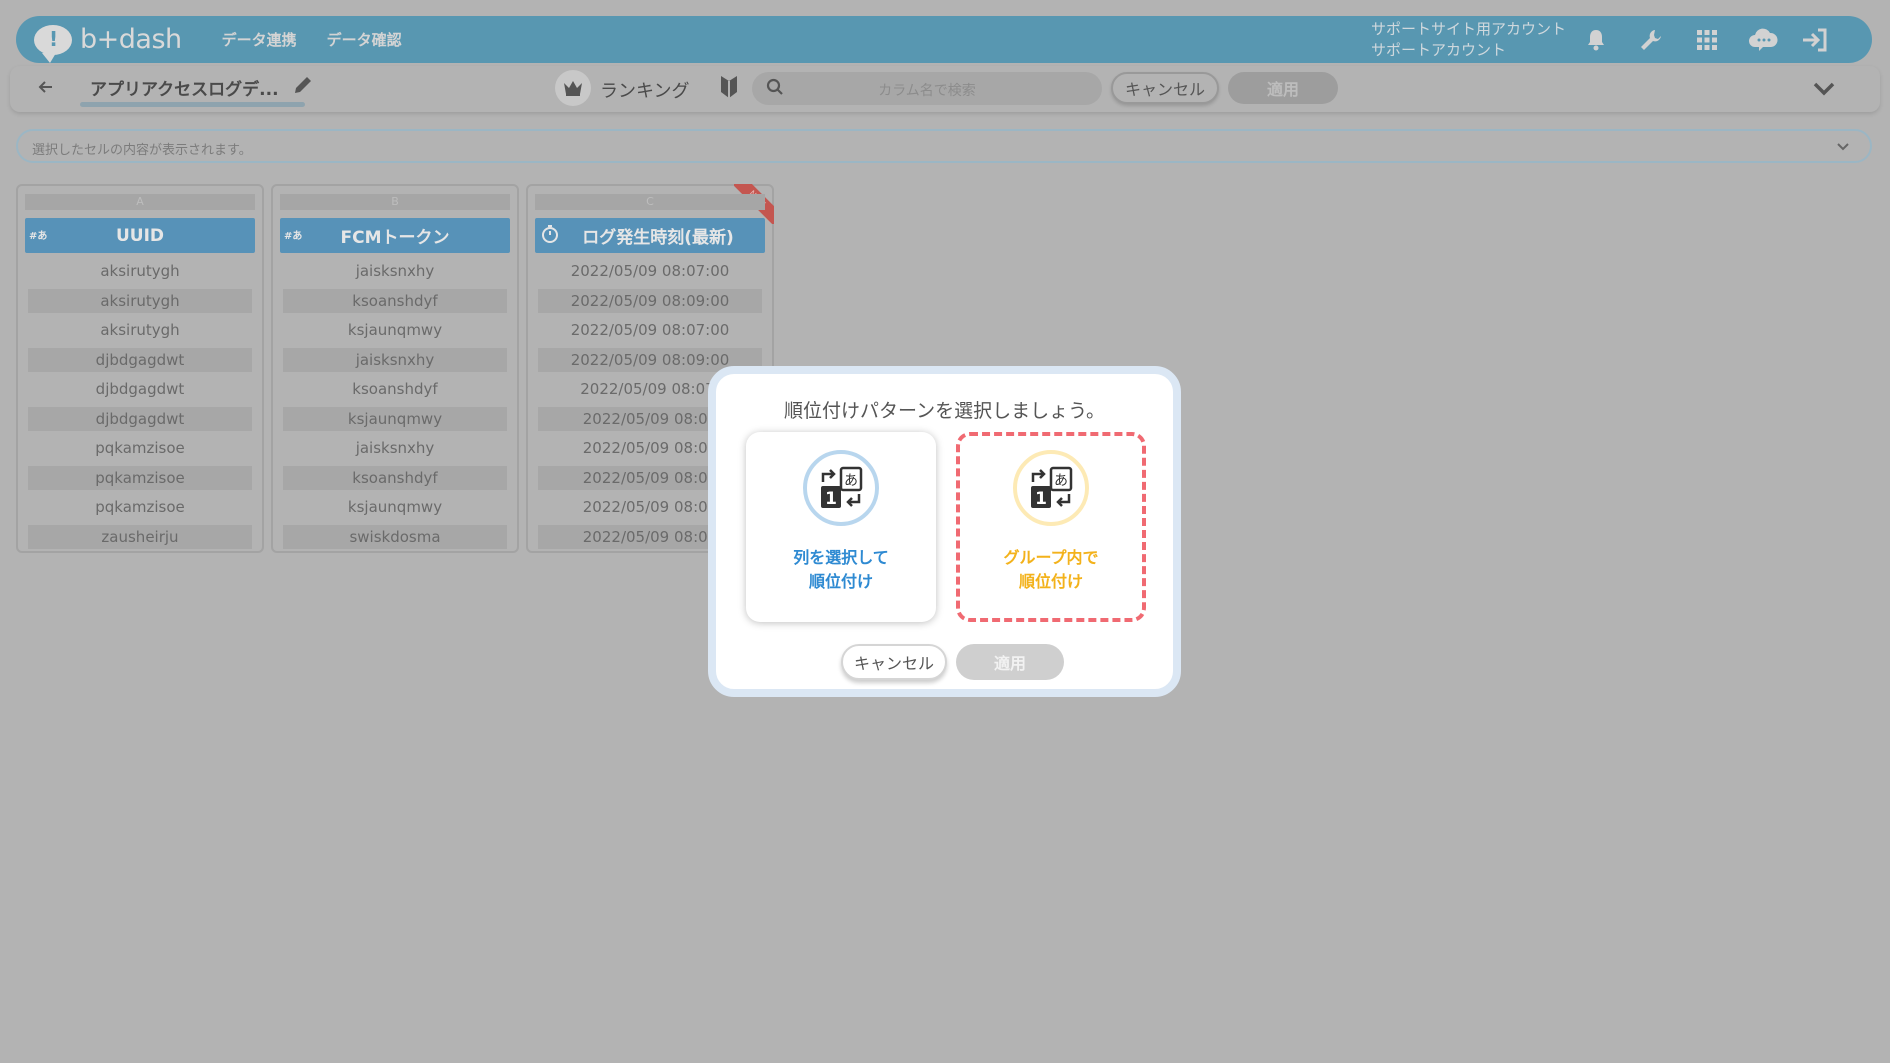  Describe the element at coordinates (645, 91) in the screenshot. I see `ranking-label: ランキング` at that location.